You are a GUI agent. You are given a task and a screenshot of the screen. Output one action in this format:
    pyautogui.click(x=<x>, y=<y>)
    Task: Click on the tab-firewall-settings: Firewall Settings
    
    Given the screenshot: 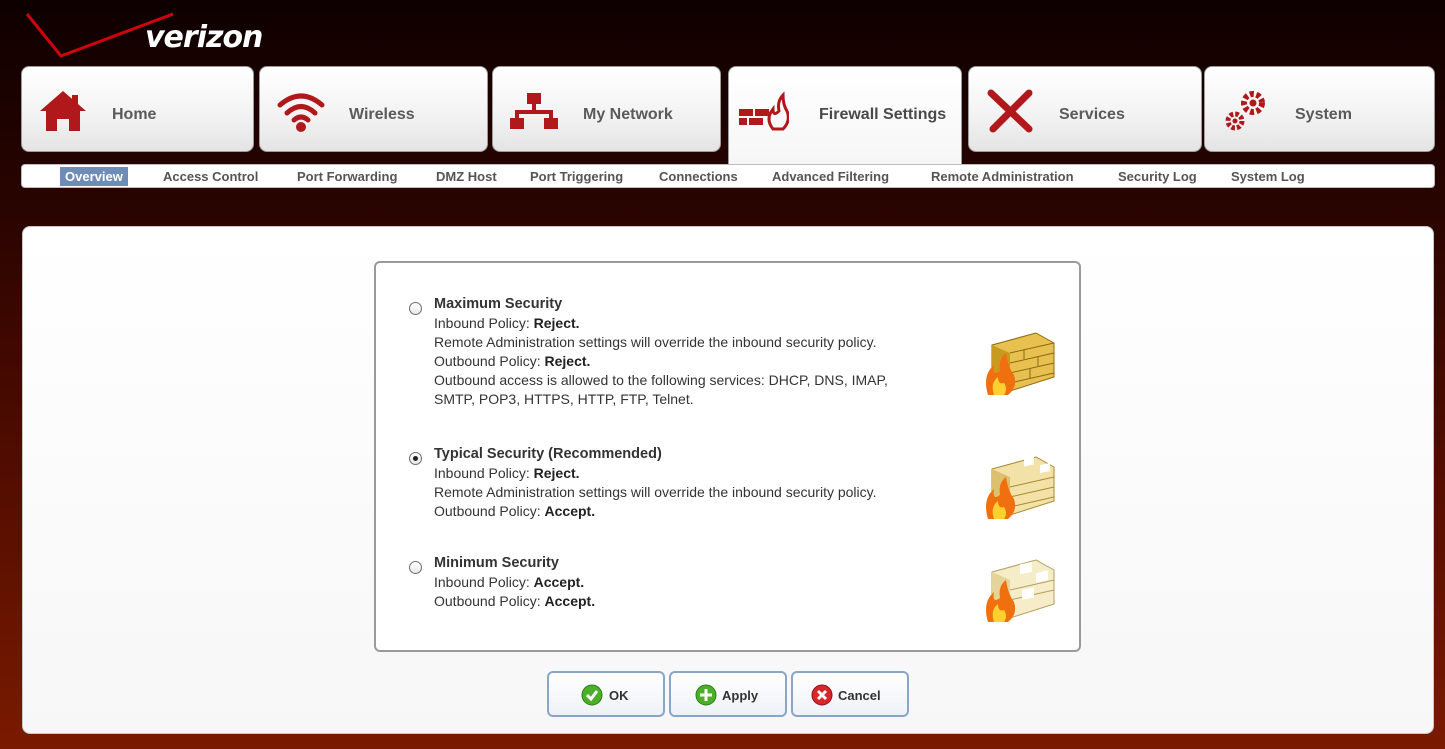 What is the action you would take?
    pyautogui.click(x=845, y=115)
    